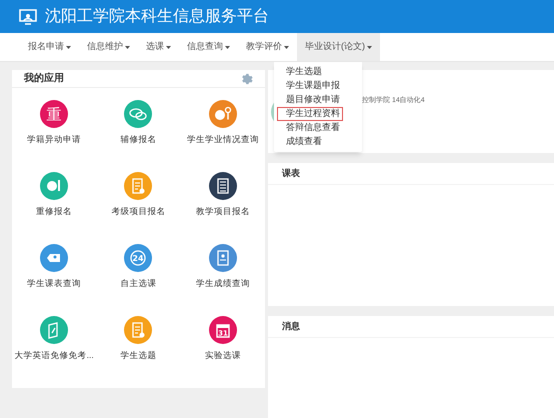  What do you see at coordinates (318, 100) in the screenshot?
I see `menu-item: 题目修改申请` at bounding box center [318, 100].